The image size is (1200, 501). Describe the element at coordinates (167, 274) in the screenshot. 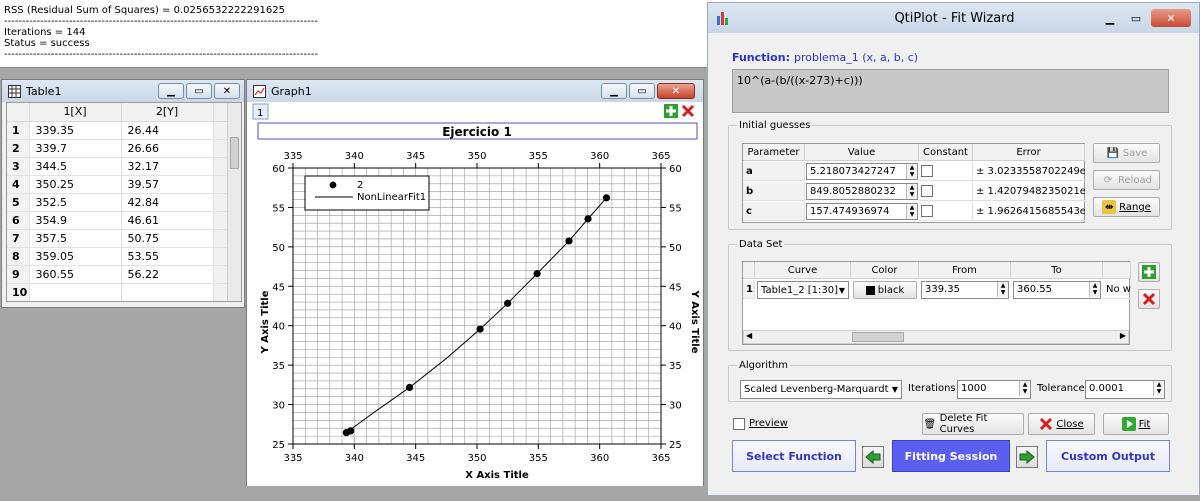

I see `cell-y: 56.22` at that location.